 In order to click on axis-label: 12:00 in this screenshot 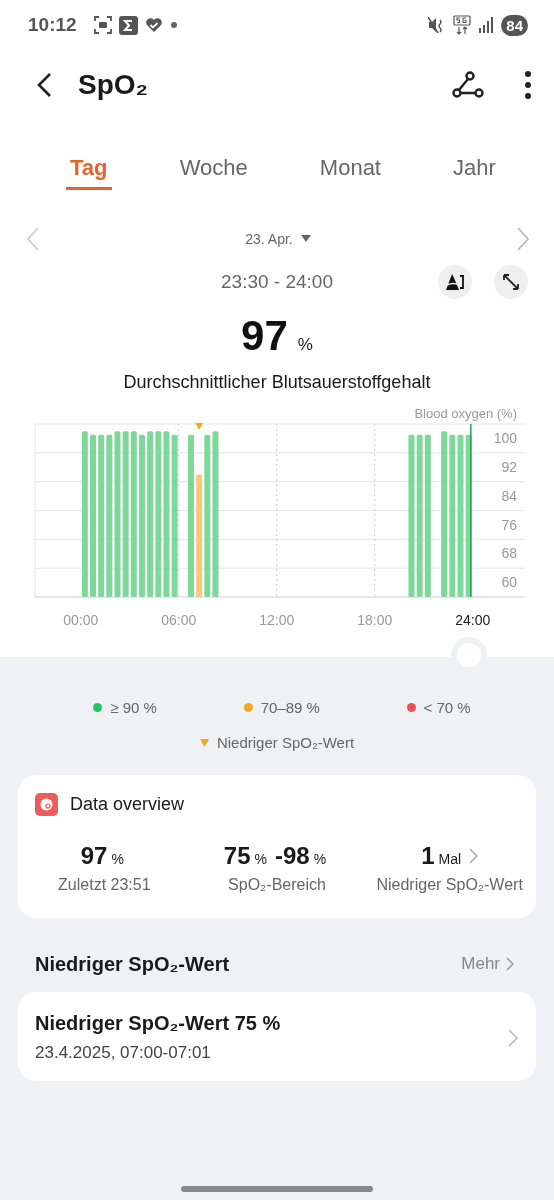, I will do `click(277, 620)`.